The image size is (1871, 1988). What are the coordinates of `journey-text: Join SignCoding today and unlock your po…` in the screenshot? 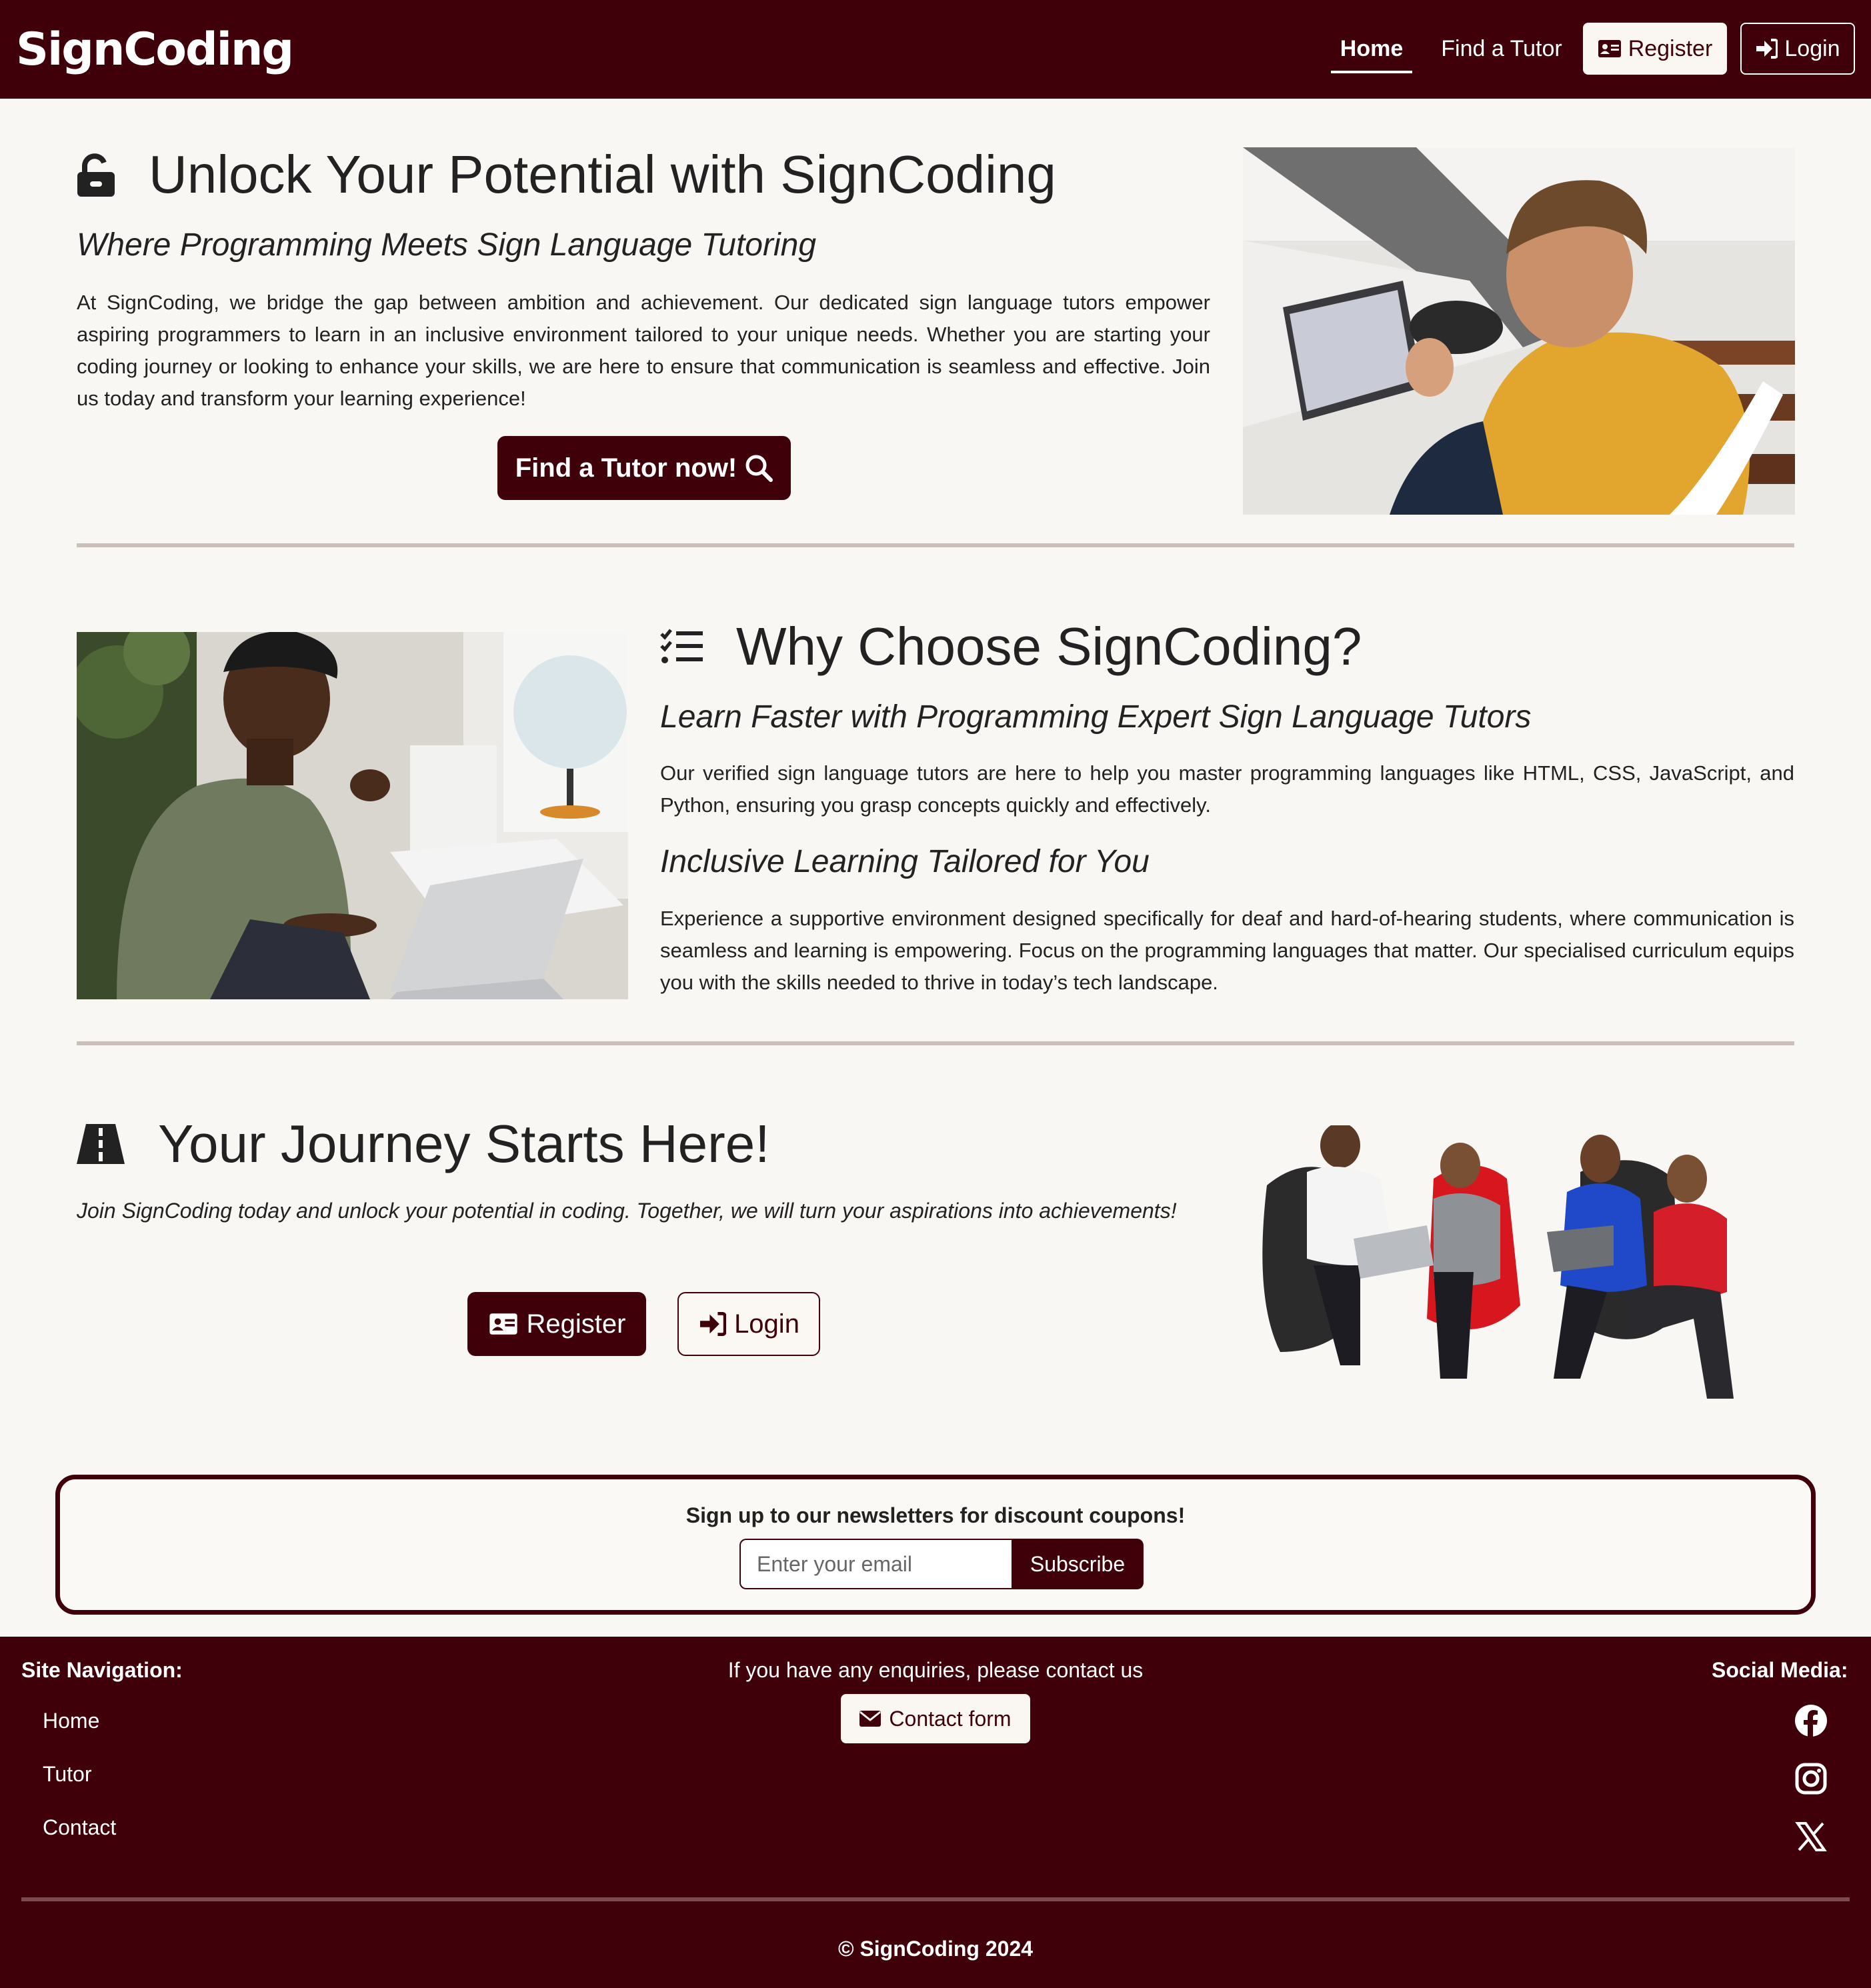 It's located at (627, 1211).